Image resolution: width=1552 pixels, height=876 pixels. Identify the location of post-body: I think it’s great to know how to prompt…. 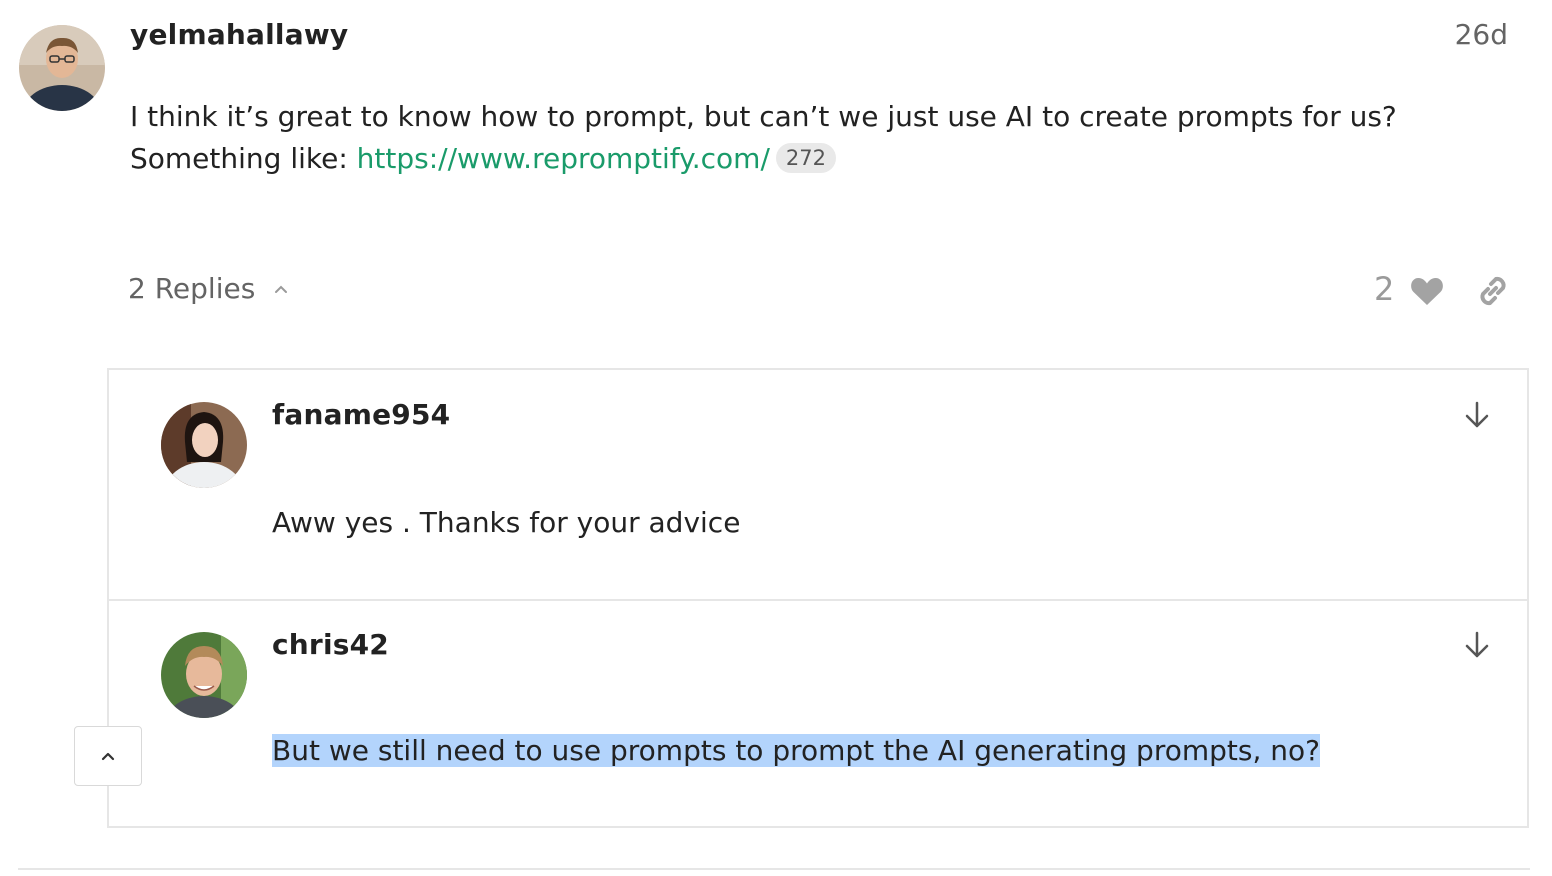
(763, 138).